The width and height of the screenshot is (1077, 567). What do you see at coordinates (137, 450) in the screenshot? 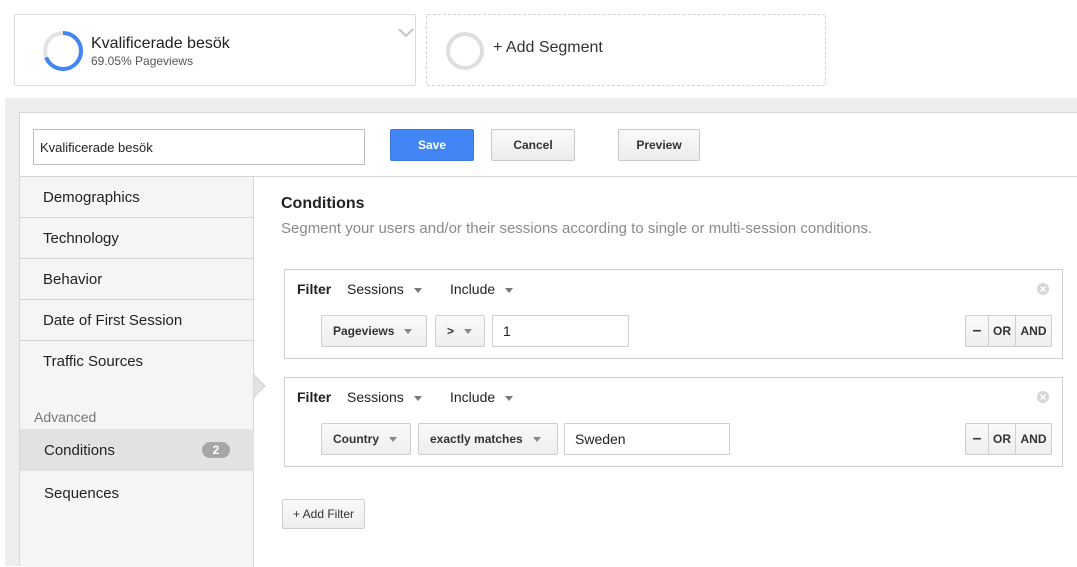
I see `sidebar-item-conditions: Conditions 2` at bounding box center [137, 450].